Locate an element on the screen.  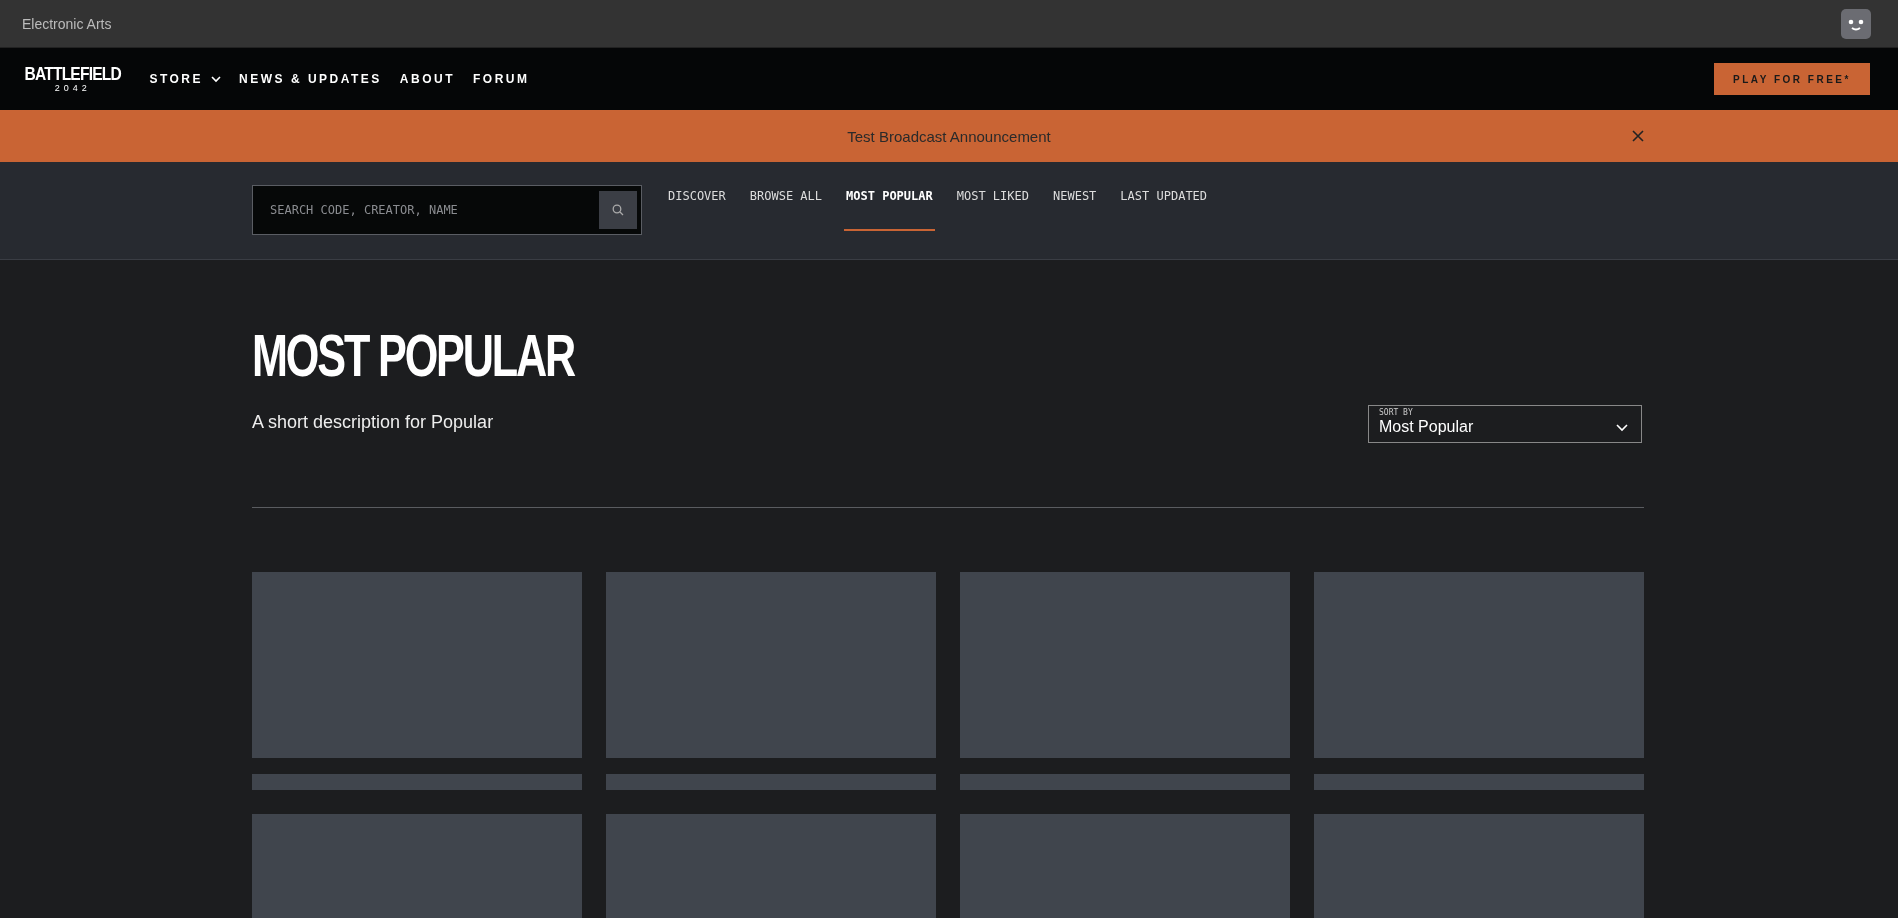
play-button: PLAY FOR FREE* is located at coordinates (1792, 79).